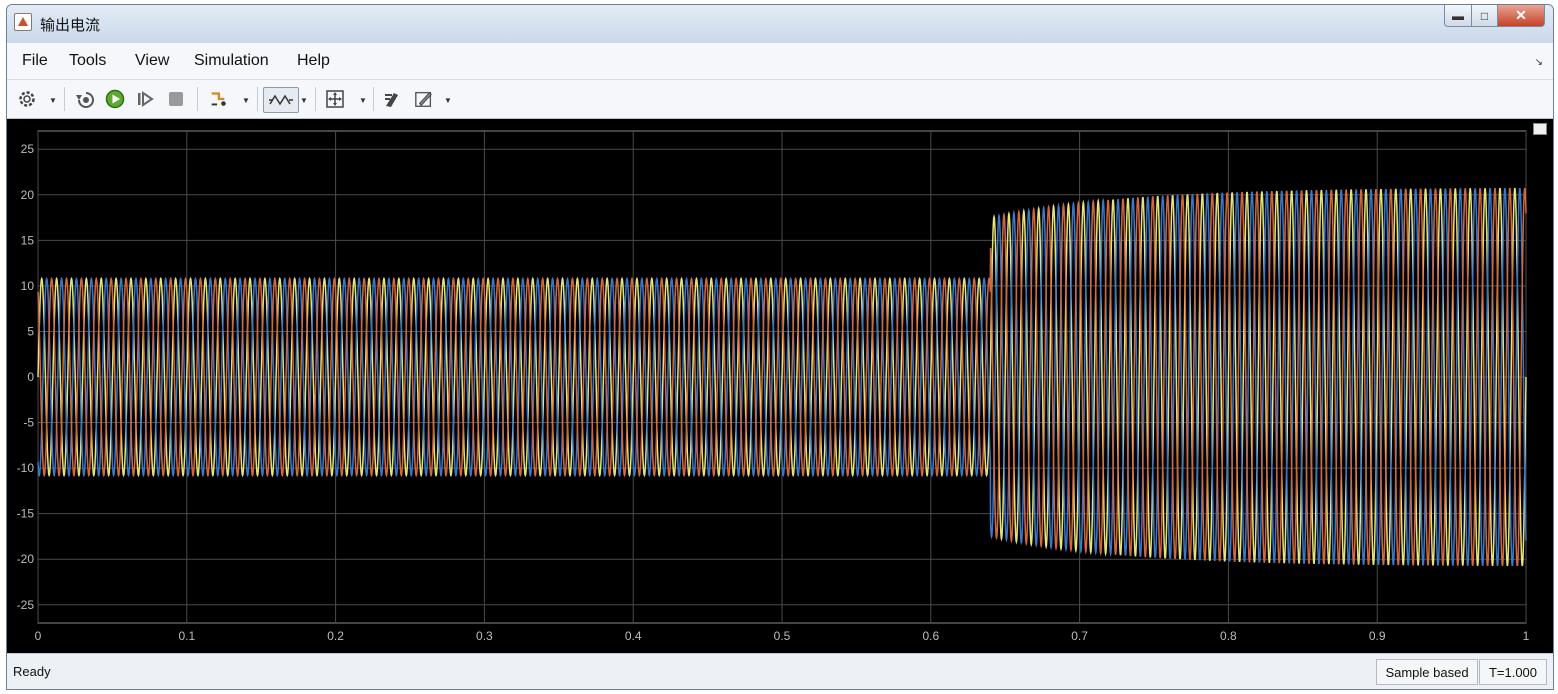 The height and width of the screenshot is (694, 1558). I want to click on y-tick-label: 20, so click(28, 195).